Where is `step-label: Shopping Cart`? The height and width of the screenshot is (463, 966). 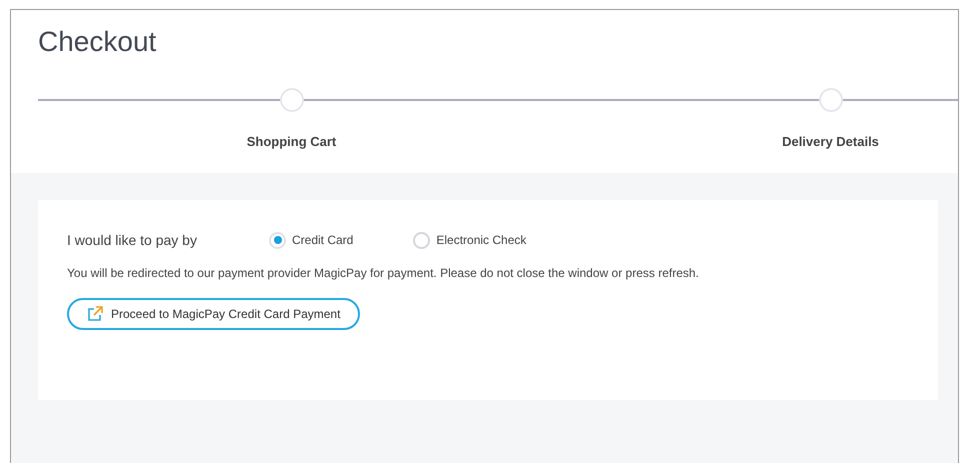 step-label: Shopping Cart is located at coordinates (291, 142).